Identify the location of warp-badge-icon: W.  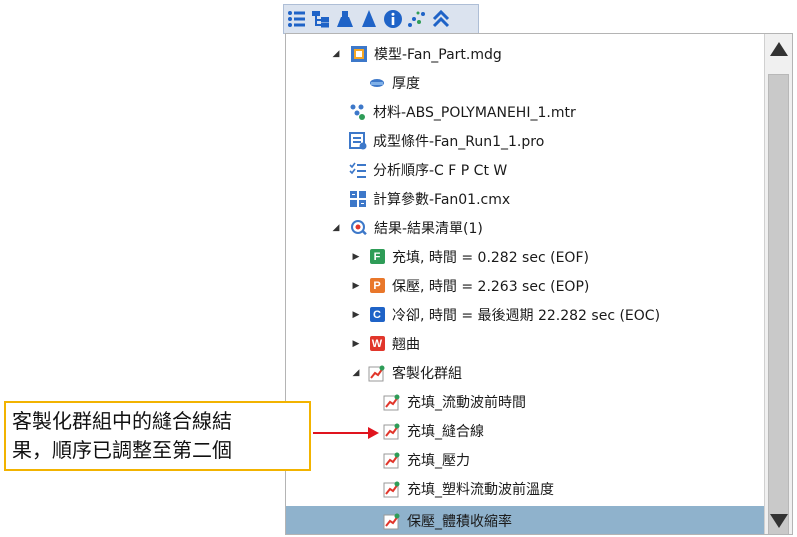
(377, 344).